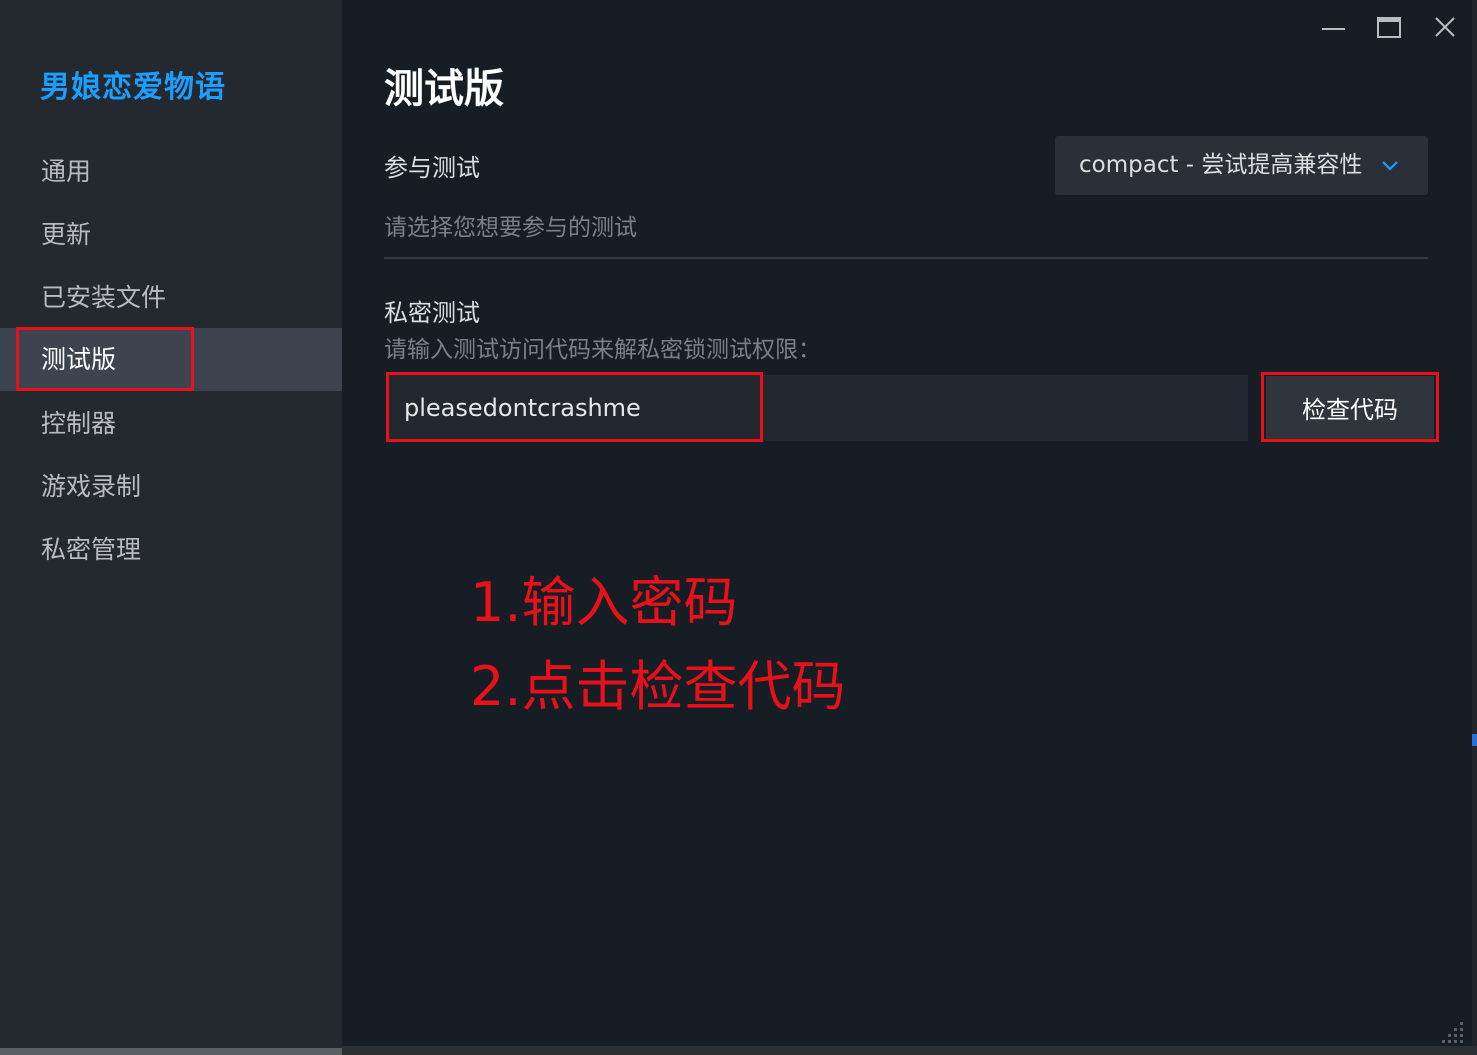  What do you see at coordinates (602, 350) in the screenshot?
I see `private-beta-description: 请输入测试访问代码来解私密锁测试权限：` at bounding box center [602, 350].